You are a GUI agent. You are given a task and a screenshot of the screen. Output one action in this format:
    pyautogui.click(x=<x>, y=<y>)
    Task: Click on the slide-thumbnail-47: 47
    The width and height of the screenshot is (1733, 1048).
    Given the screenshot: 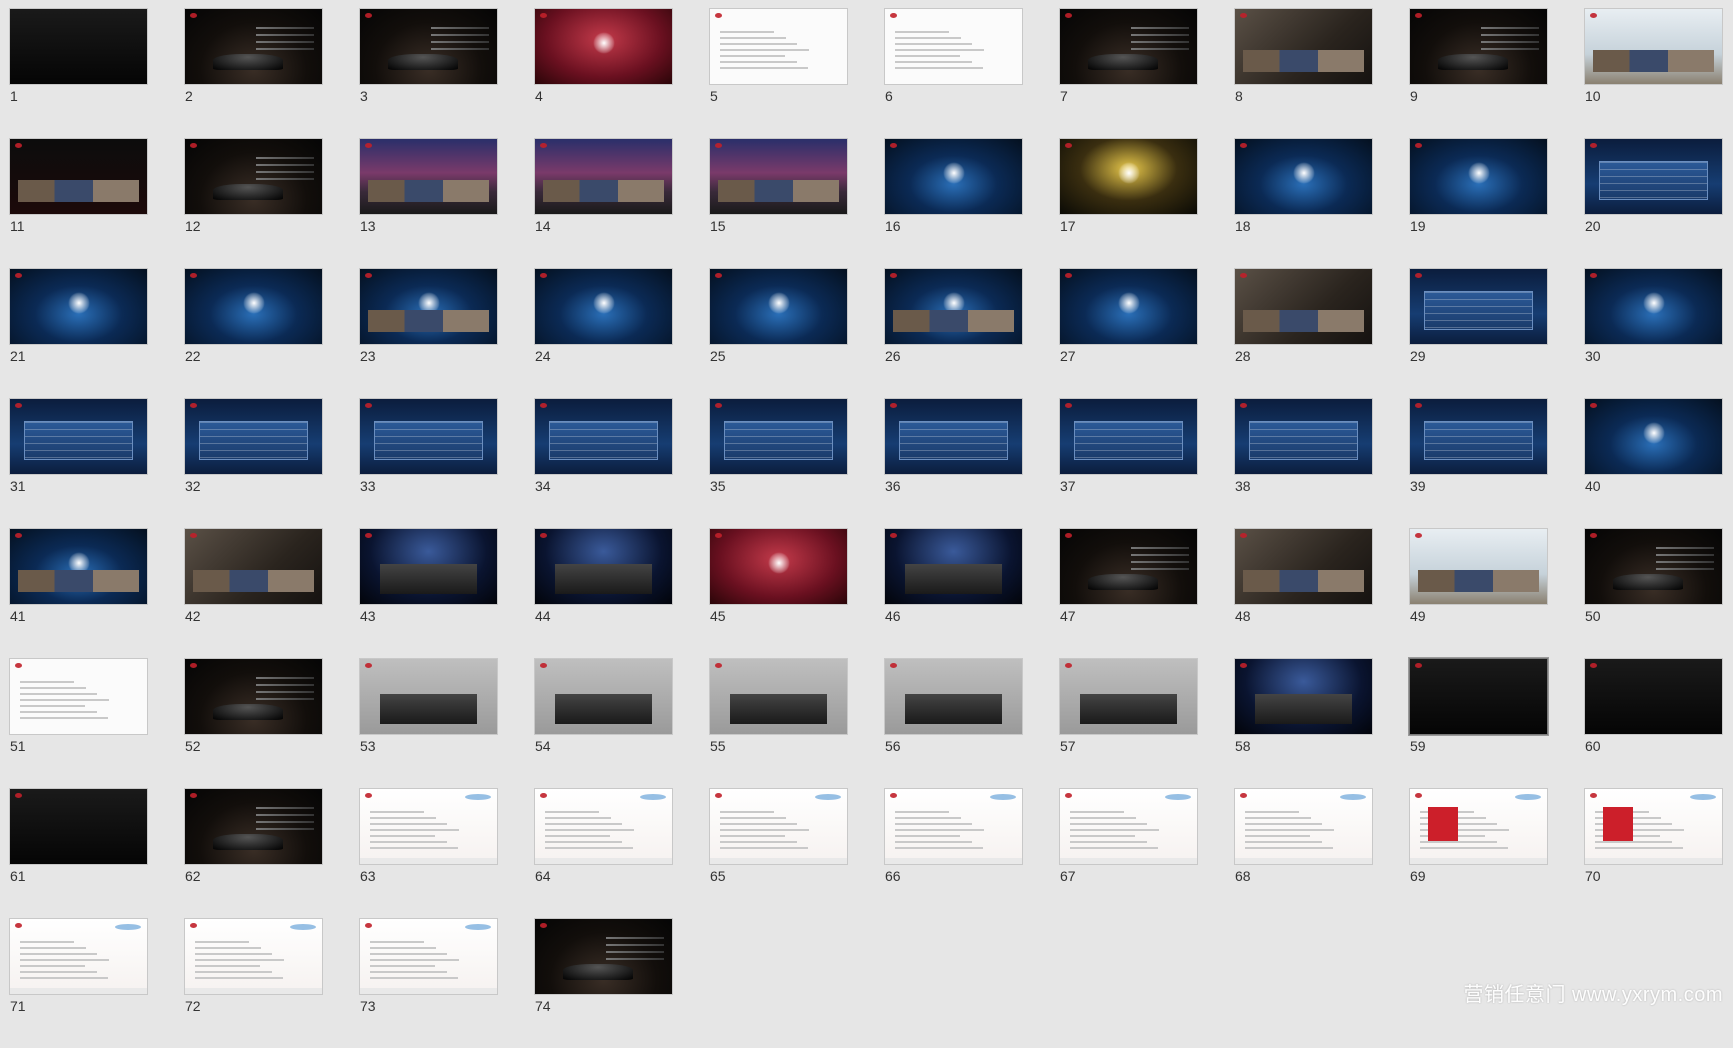 What is the action you would take?
    pyautogui.click(x=1128, y=593)
    